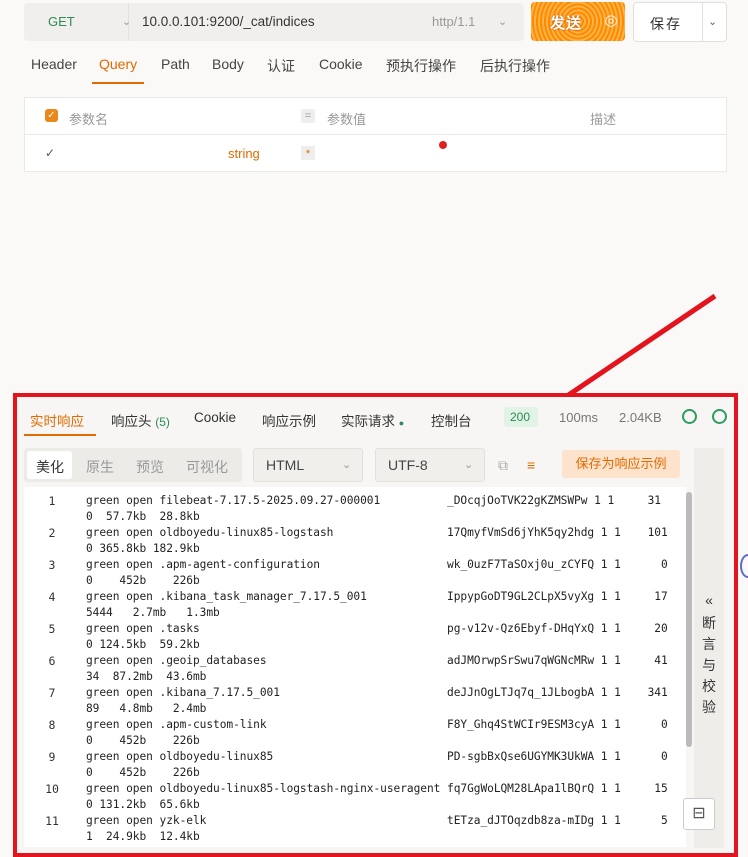 The height and width of the screenshot is (857, 748). I want to click on encoding-value: UTF-8, so click(408, 465).